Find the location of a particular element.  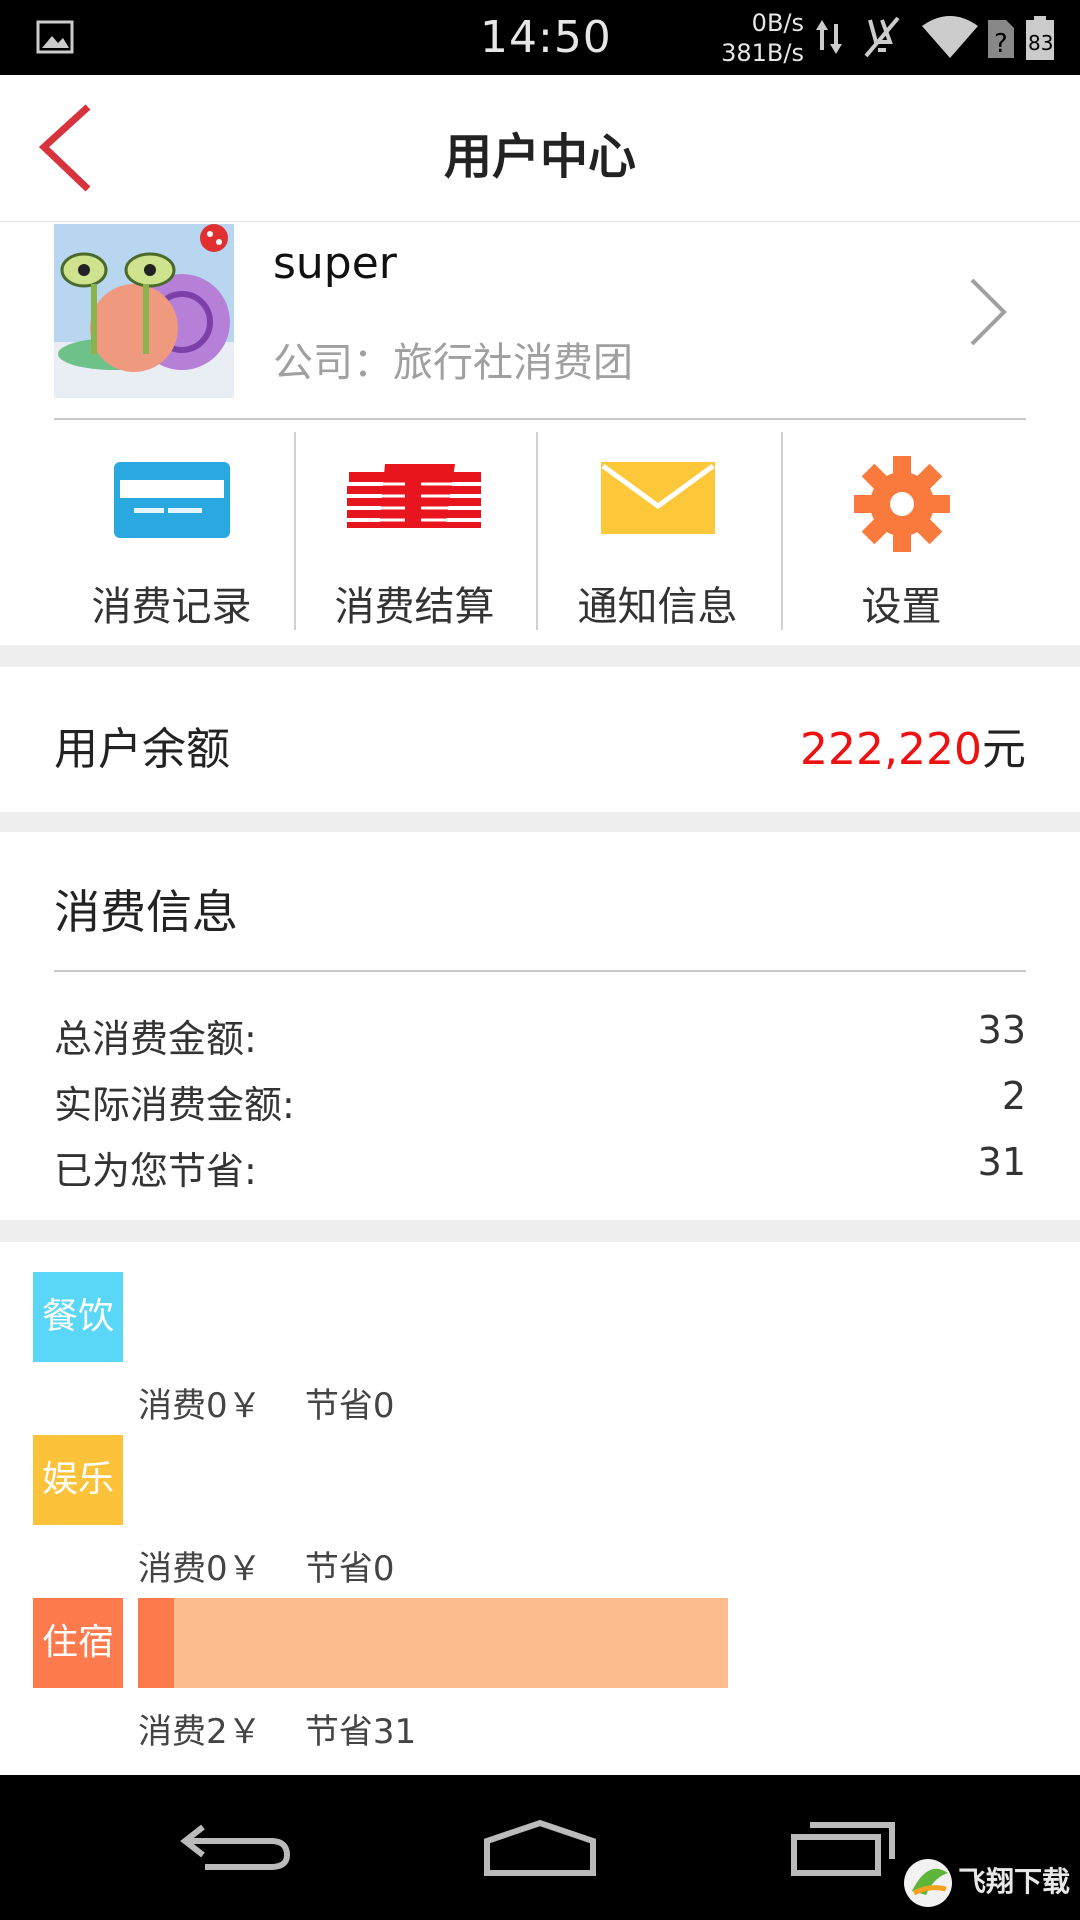

info-row-total: 总消费金额: 33 is located at coordinates (540, 1034).